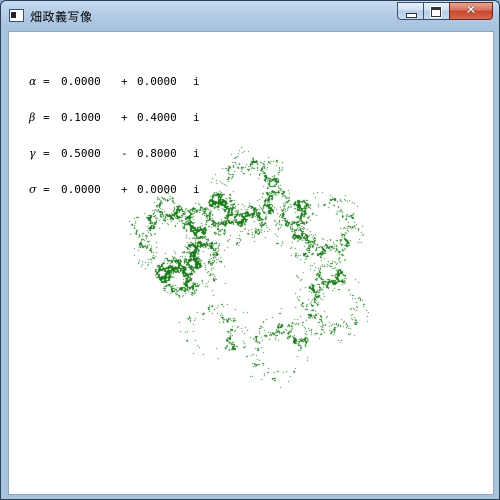 Image resolution: width=500 pixels, height=500 pixels. What do you see at coordinates (33, 81) in the screenshot?
I see `param-symbol: α` at bounding box center [33, 81].